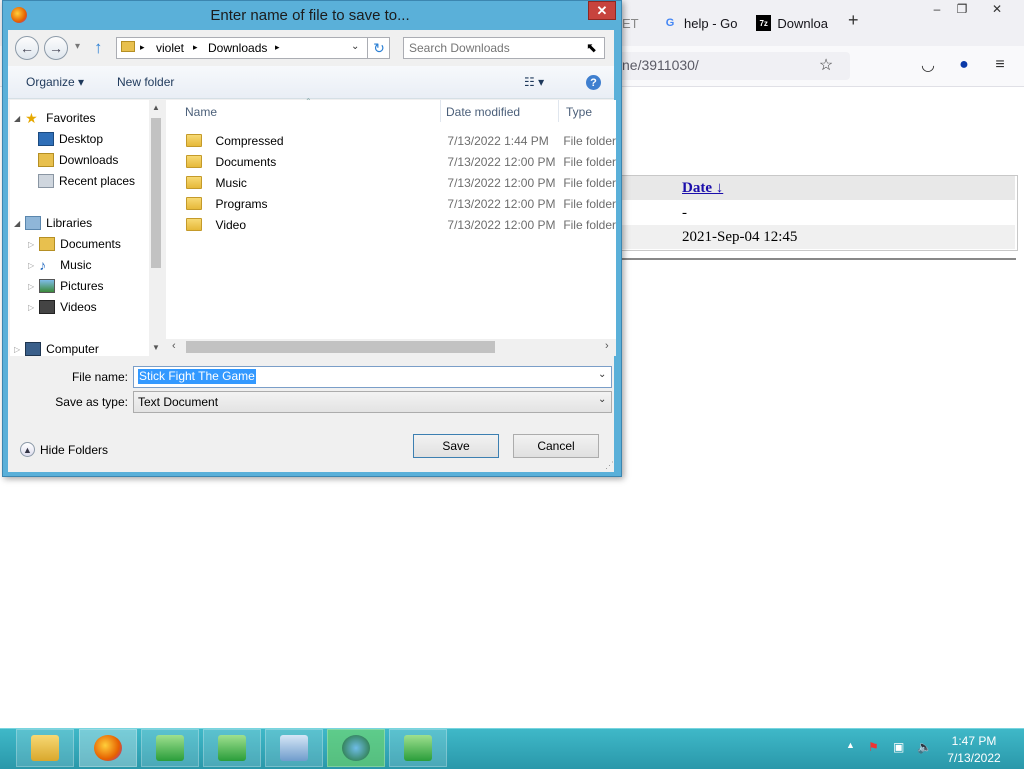  I want to click on nav-item-recent-places: Recent places, so click(86, 181).